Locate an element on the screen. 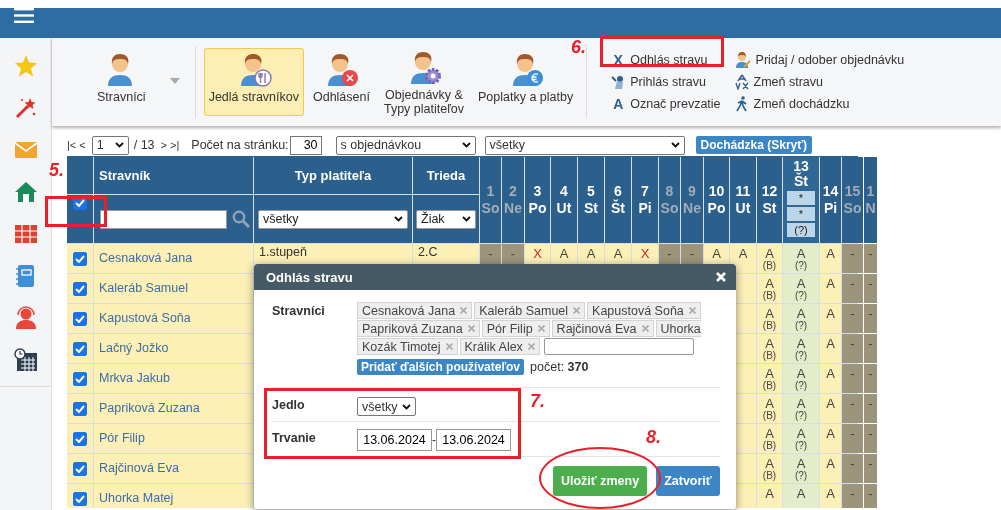  page-select: 1 is located at coordinates (110, 145).